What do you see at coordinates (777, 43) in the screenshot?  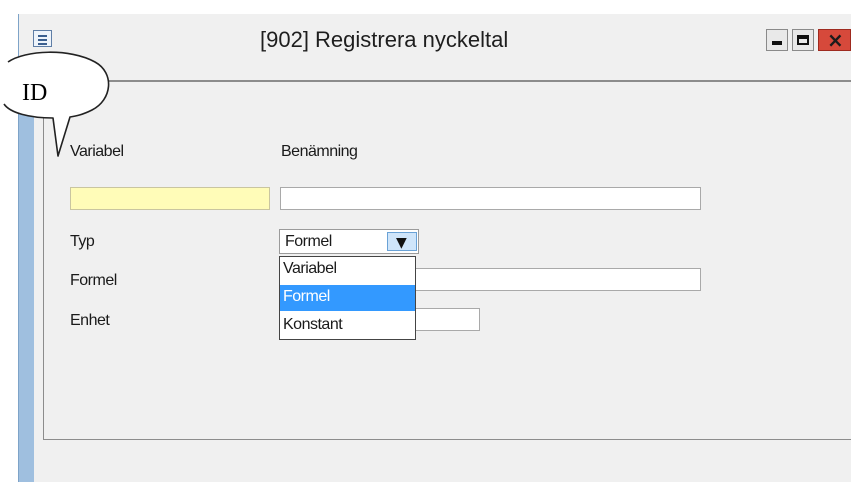 I see `minimize-icon` at bounding box center [777, 43].